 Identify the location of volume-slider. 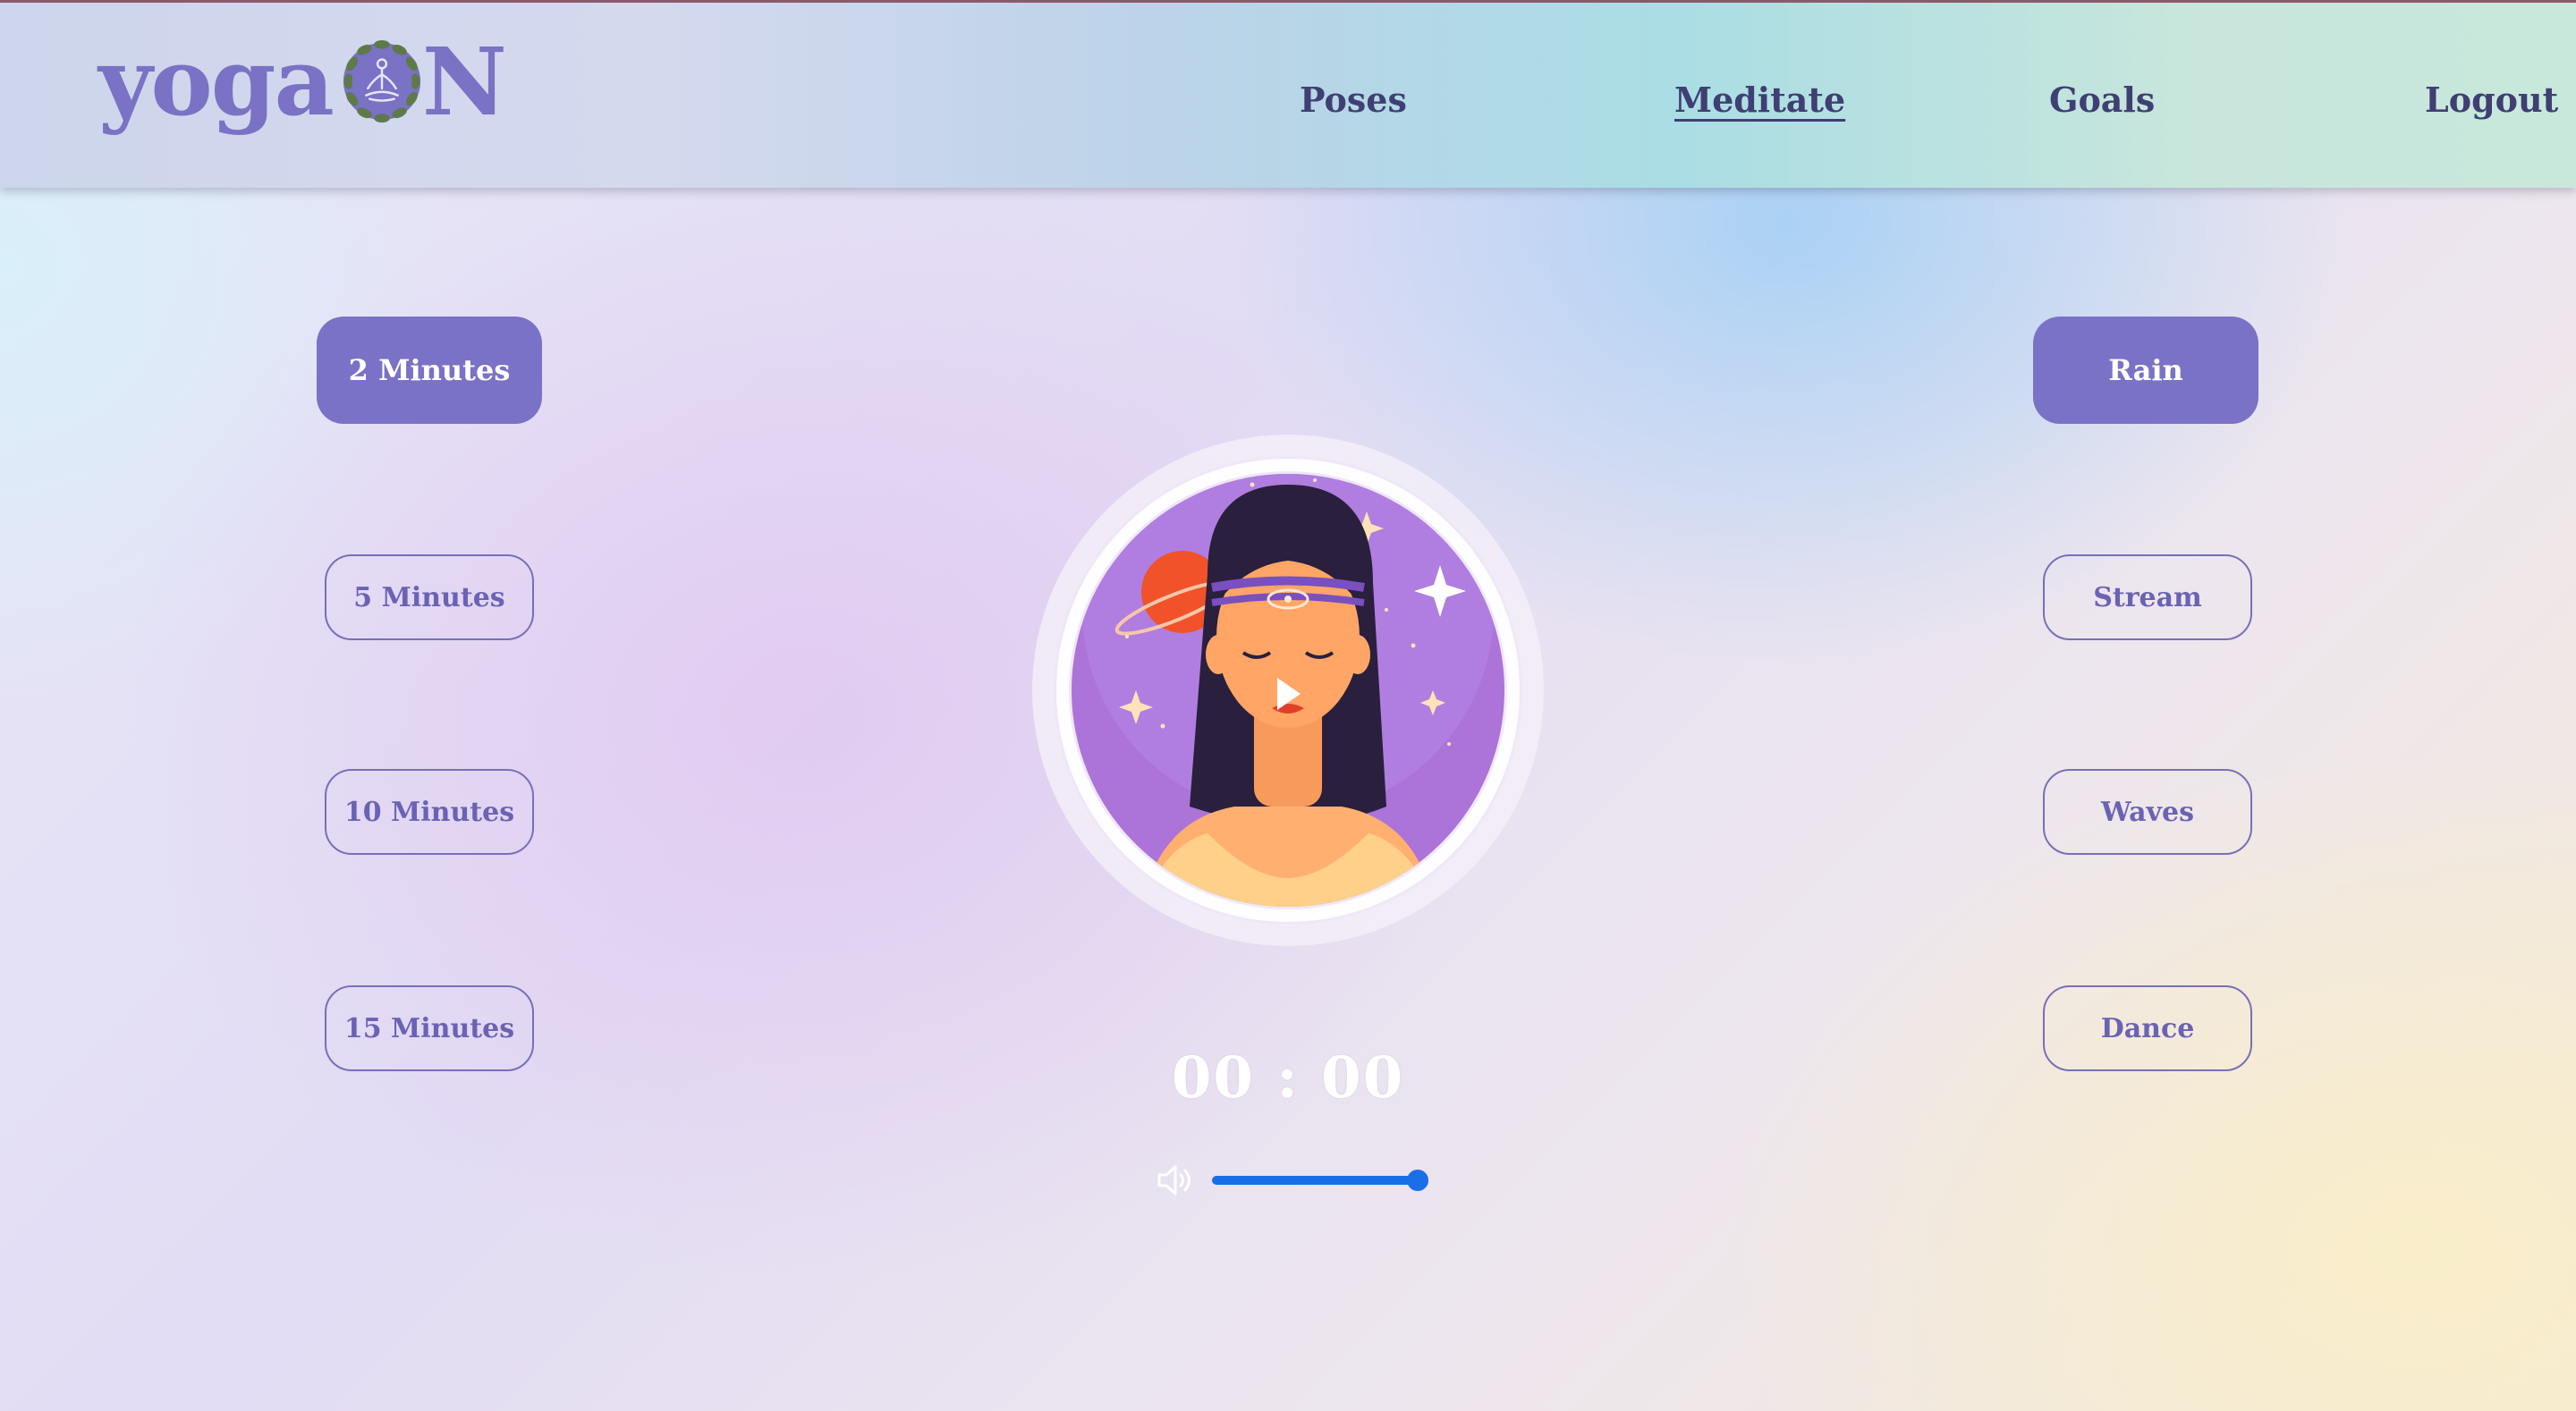
(1320, 1180).